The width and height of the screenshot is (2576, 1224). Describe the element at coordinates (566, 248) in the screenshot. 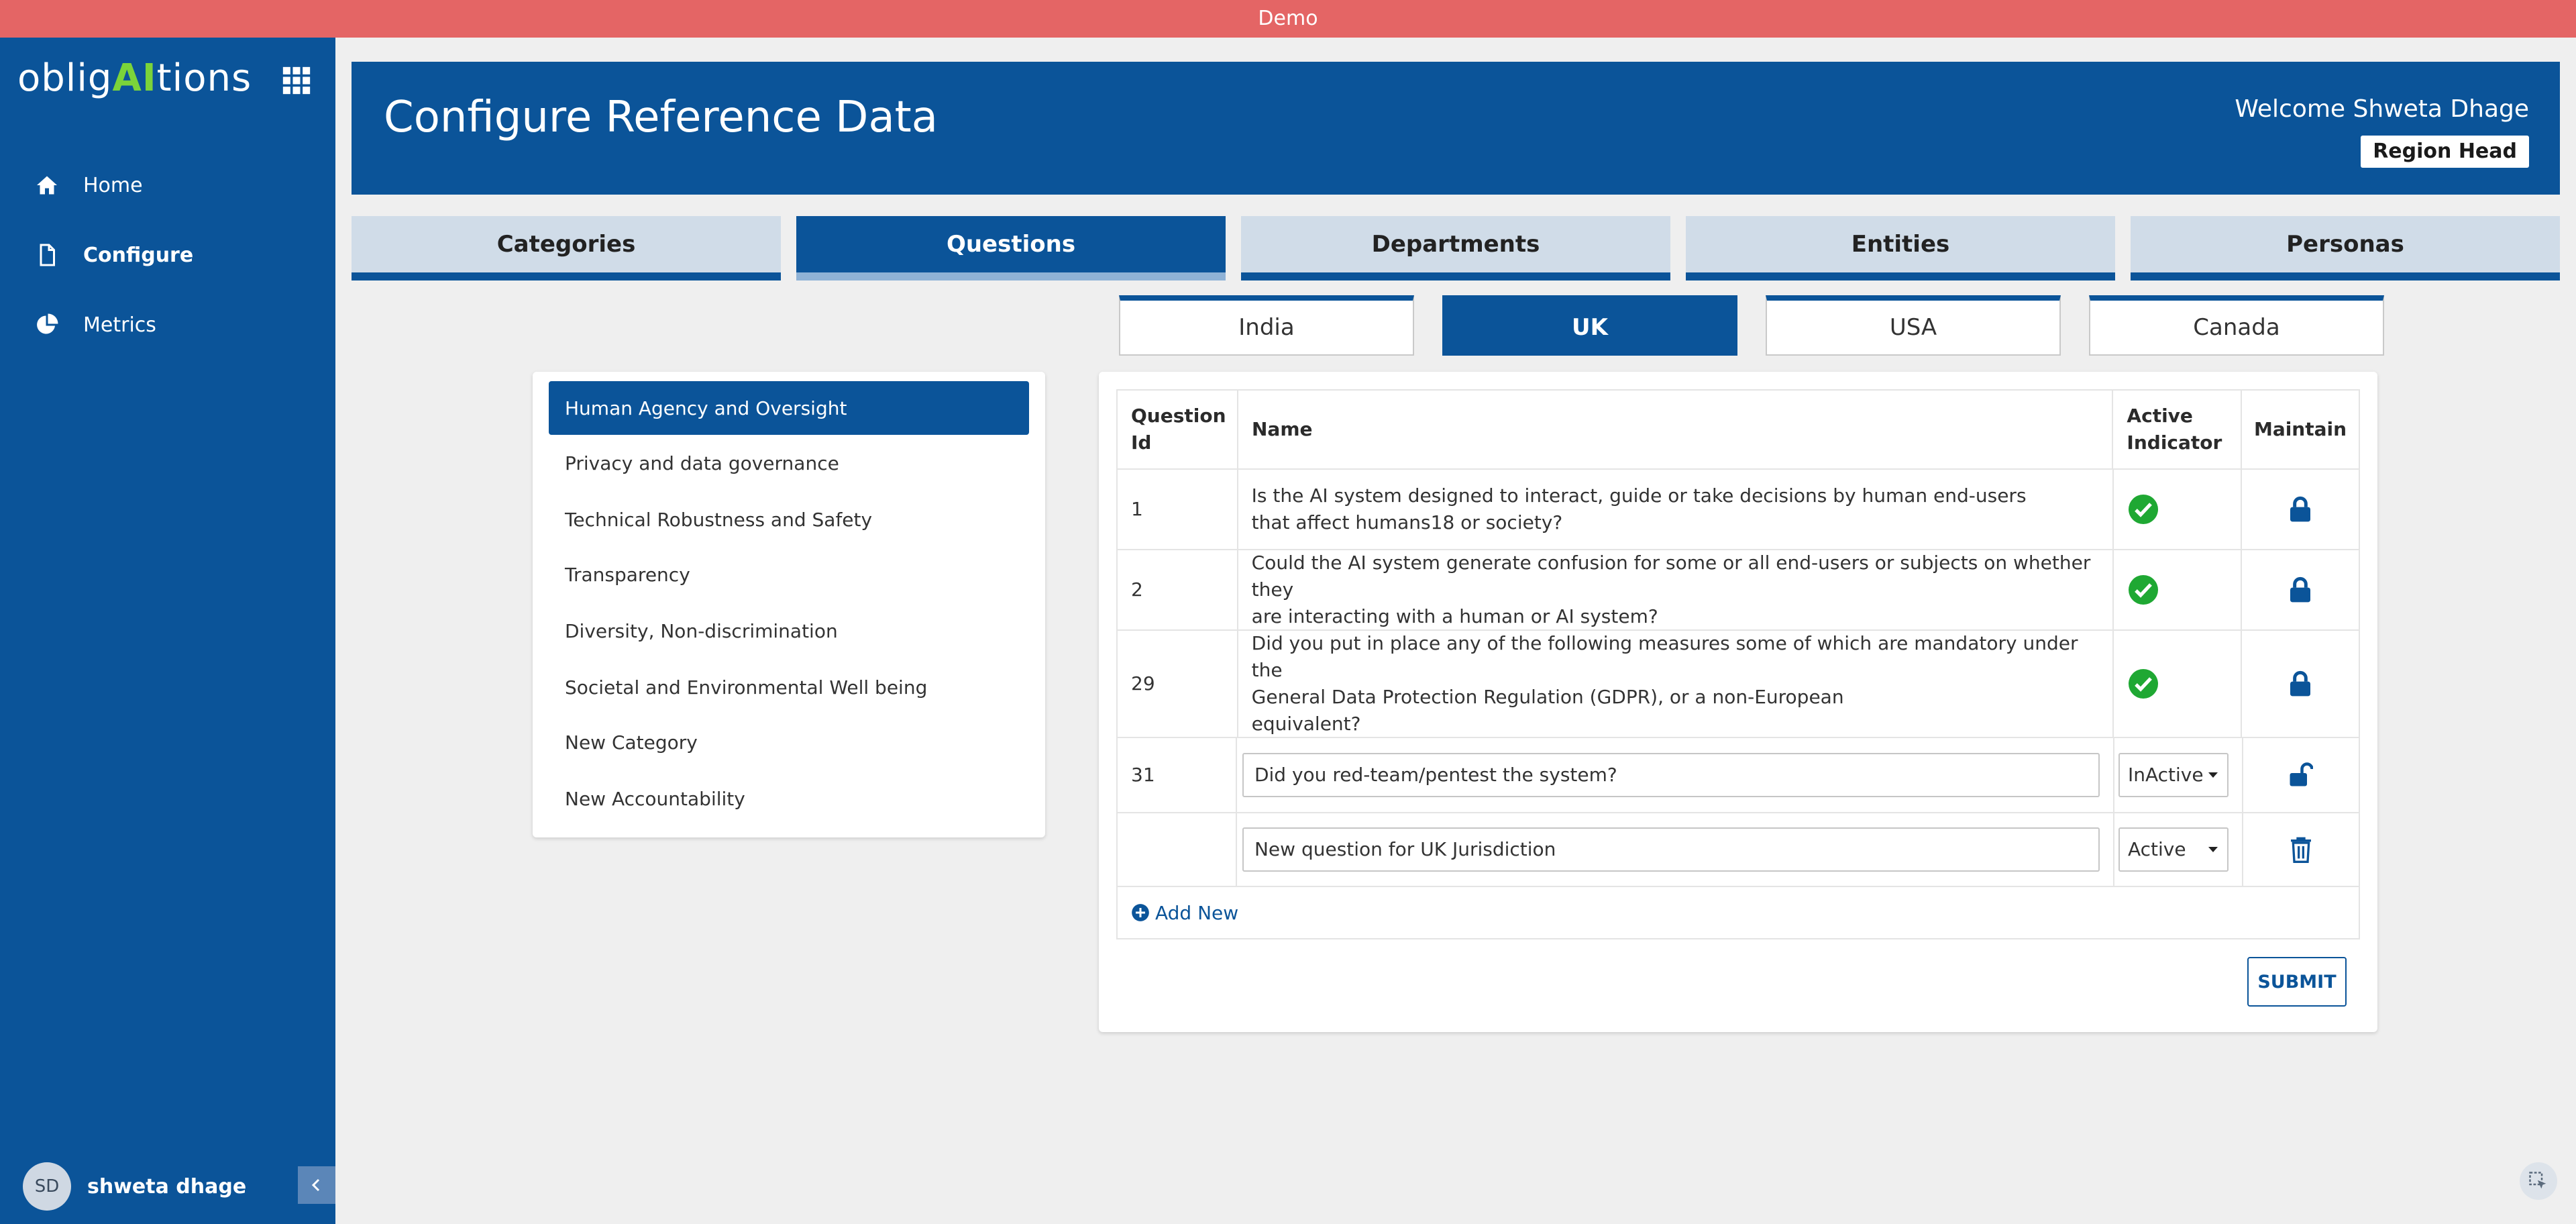

I see `tab-categories: Categories` at that location.